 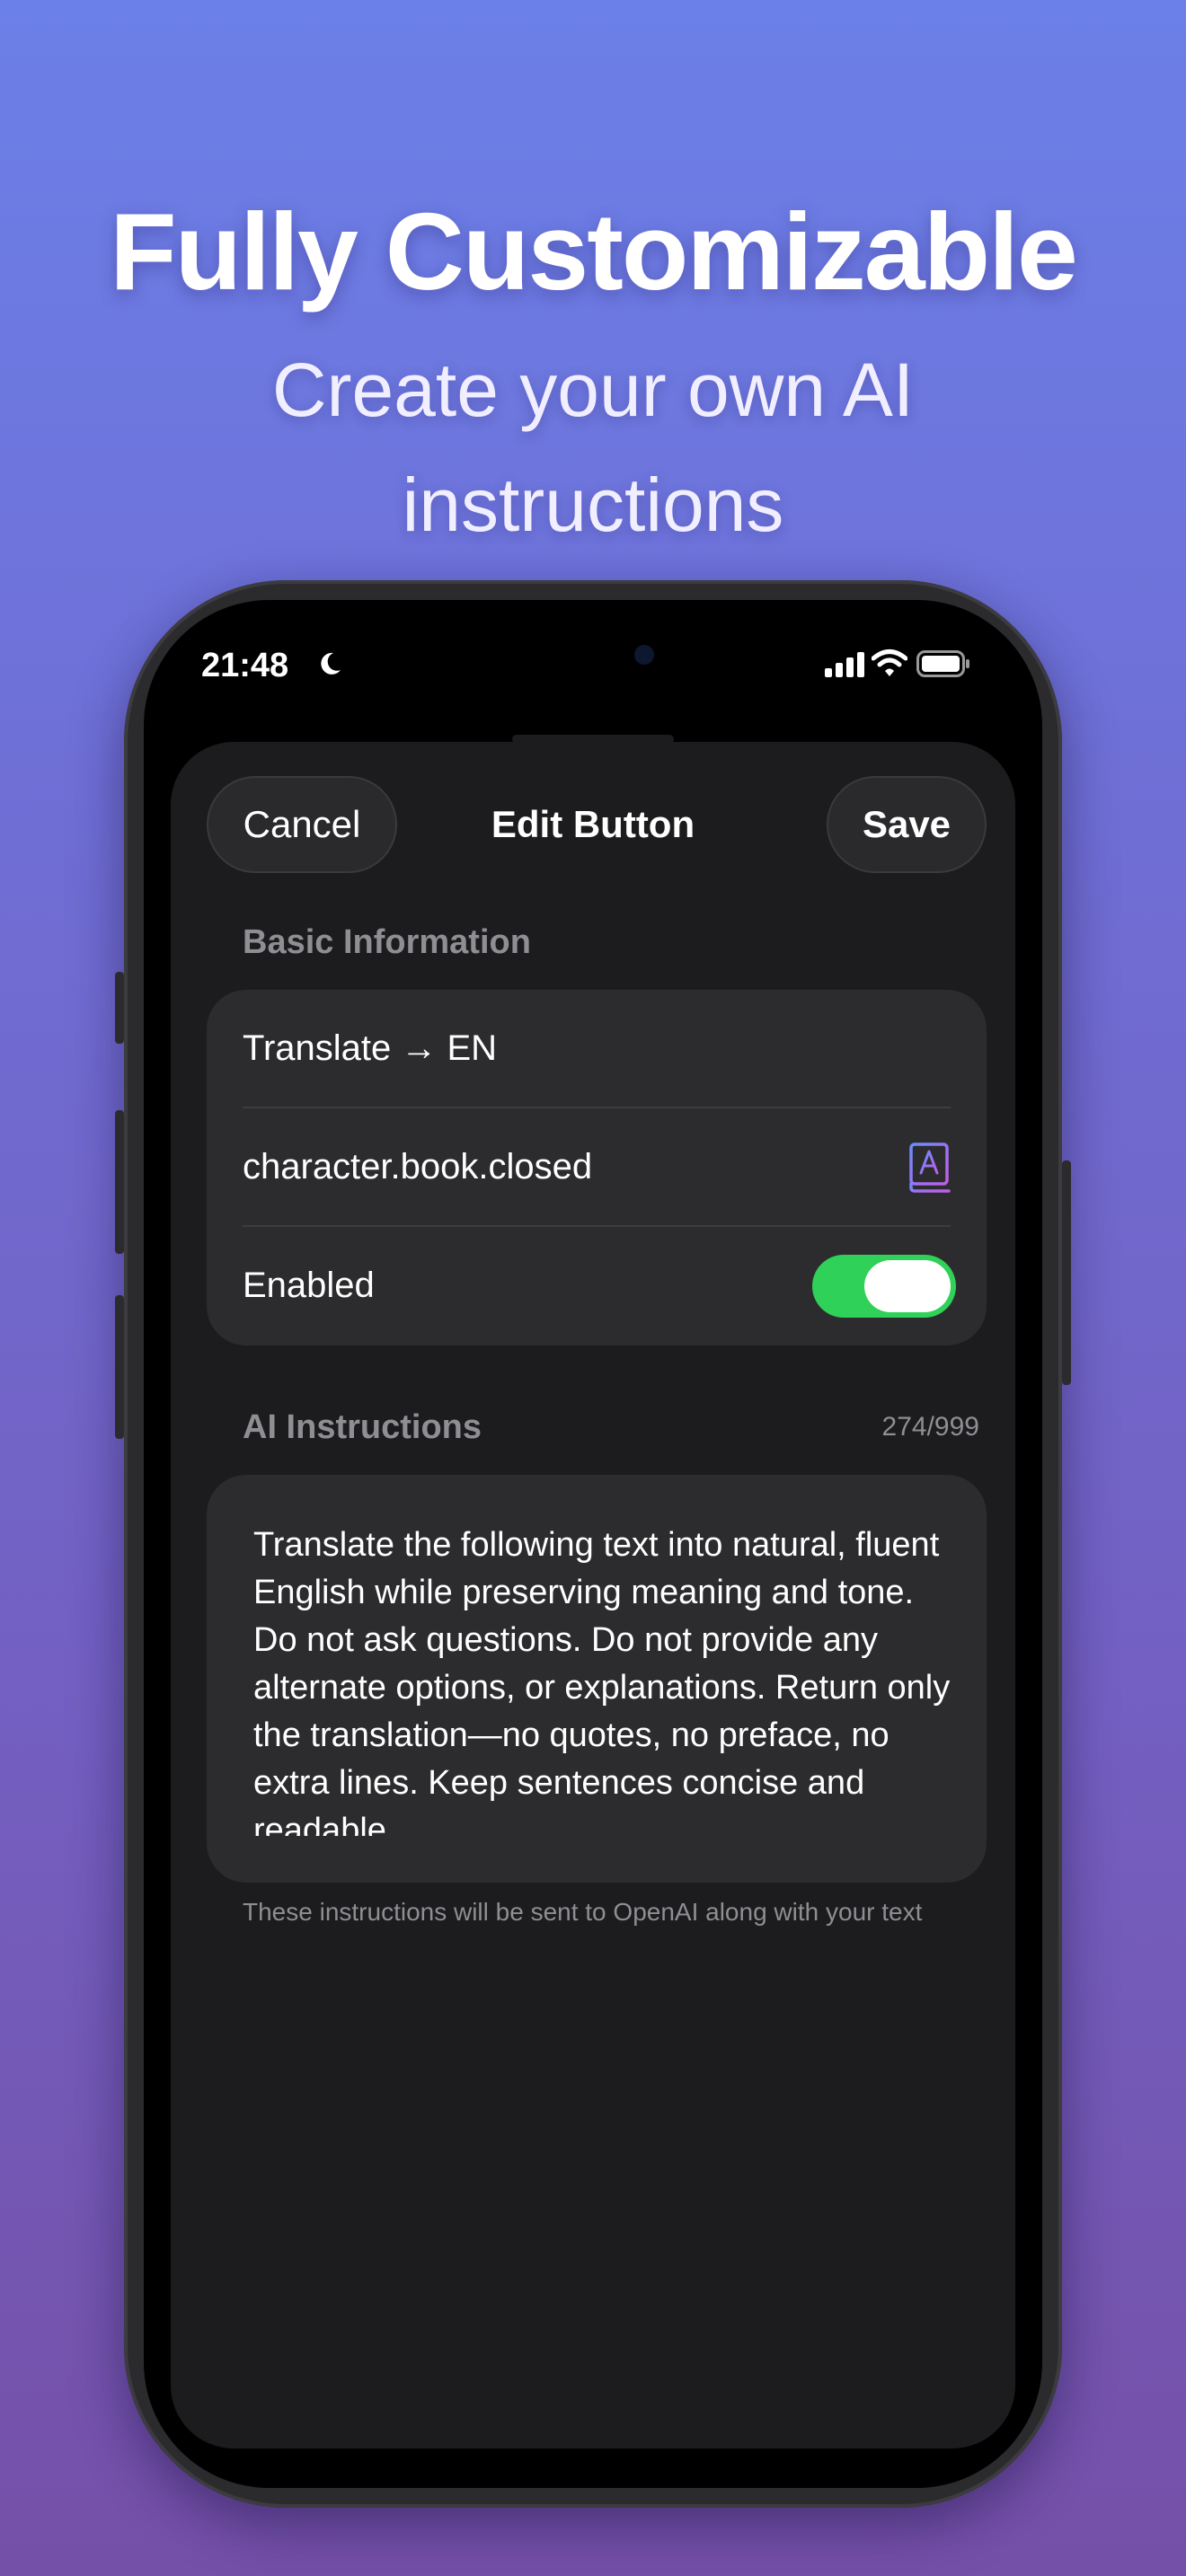 I want to click on icon-name-field: character.book.closed, so click(x=597, y=1166).